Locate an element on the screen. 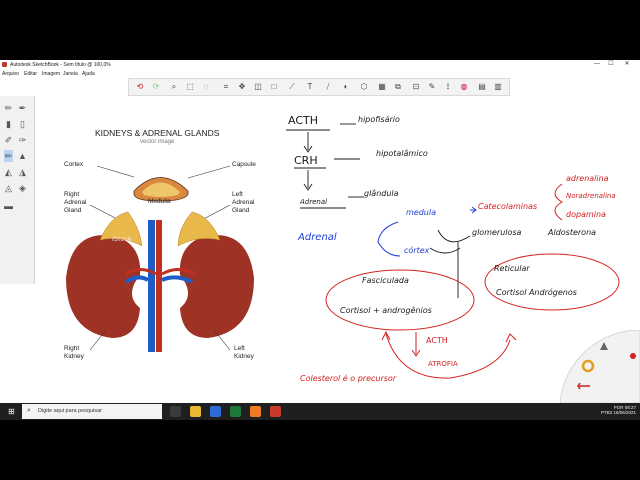 This screenshot has width=640, height=480. record-icon is located at coordinates (633, 356).